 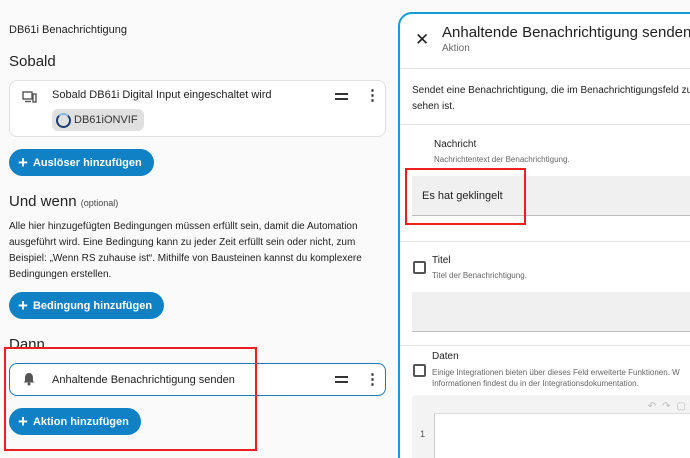 What do you see at coordinates (445, 356) in the screenshot?
I see `data-label: Daten` at bounding box center [445, 356].